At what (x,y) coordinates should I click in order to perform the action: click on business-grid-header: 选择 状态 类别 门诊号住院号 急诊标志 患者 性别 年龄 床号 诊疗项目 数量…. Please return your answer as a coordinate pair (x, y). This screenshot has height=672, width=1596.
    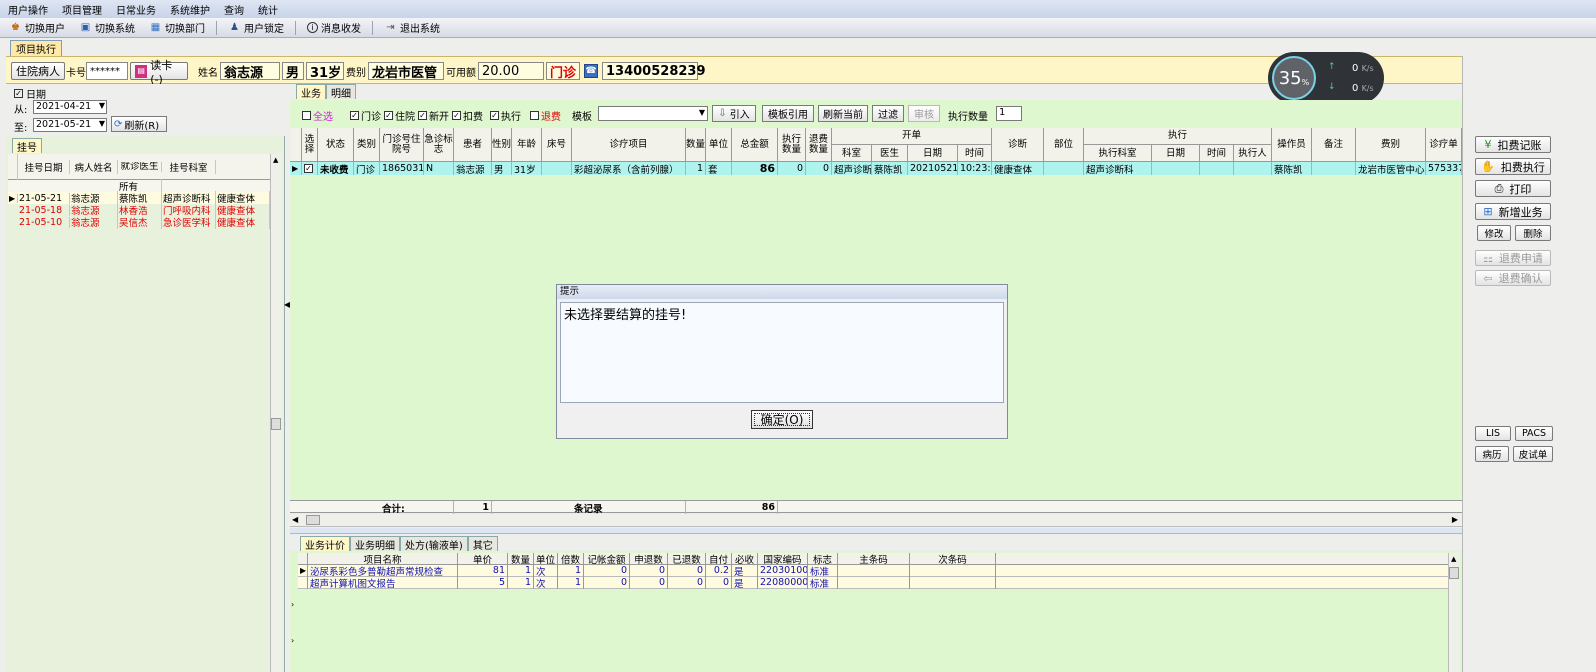
    Looking at the image, I should click on (876, 145).